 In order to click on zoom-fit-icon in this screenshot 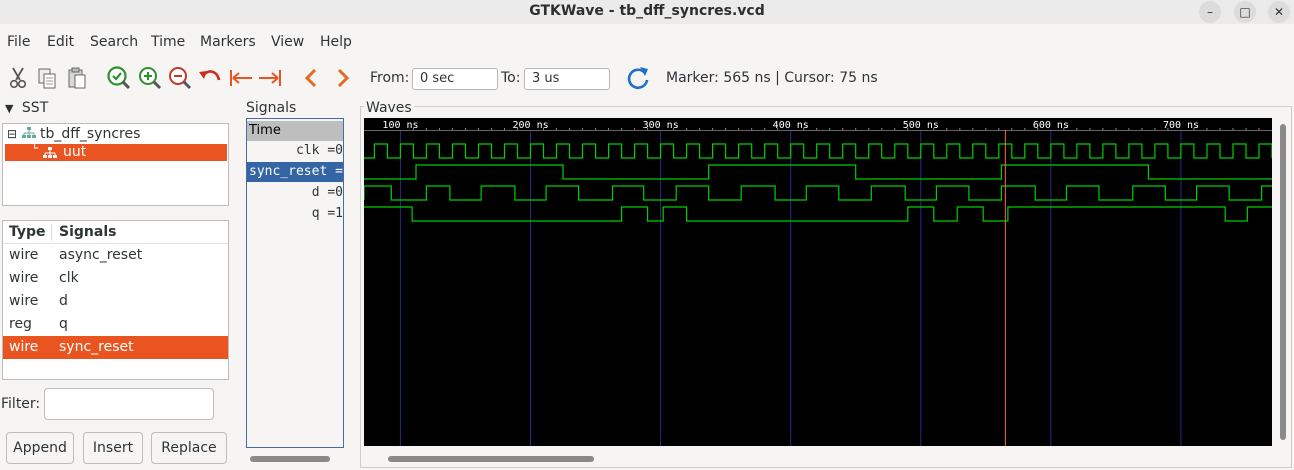, I will do `click(119, 78)`.